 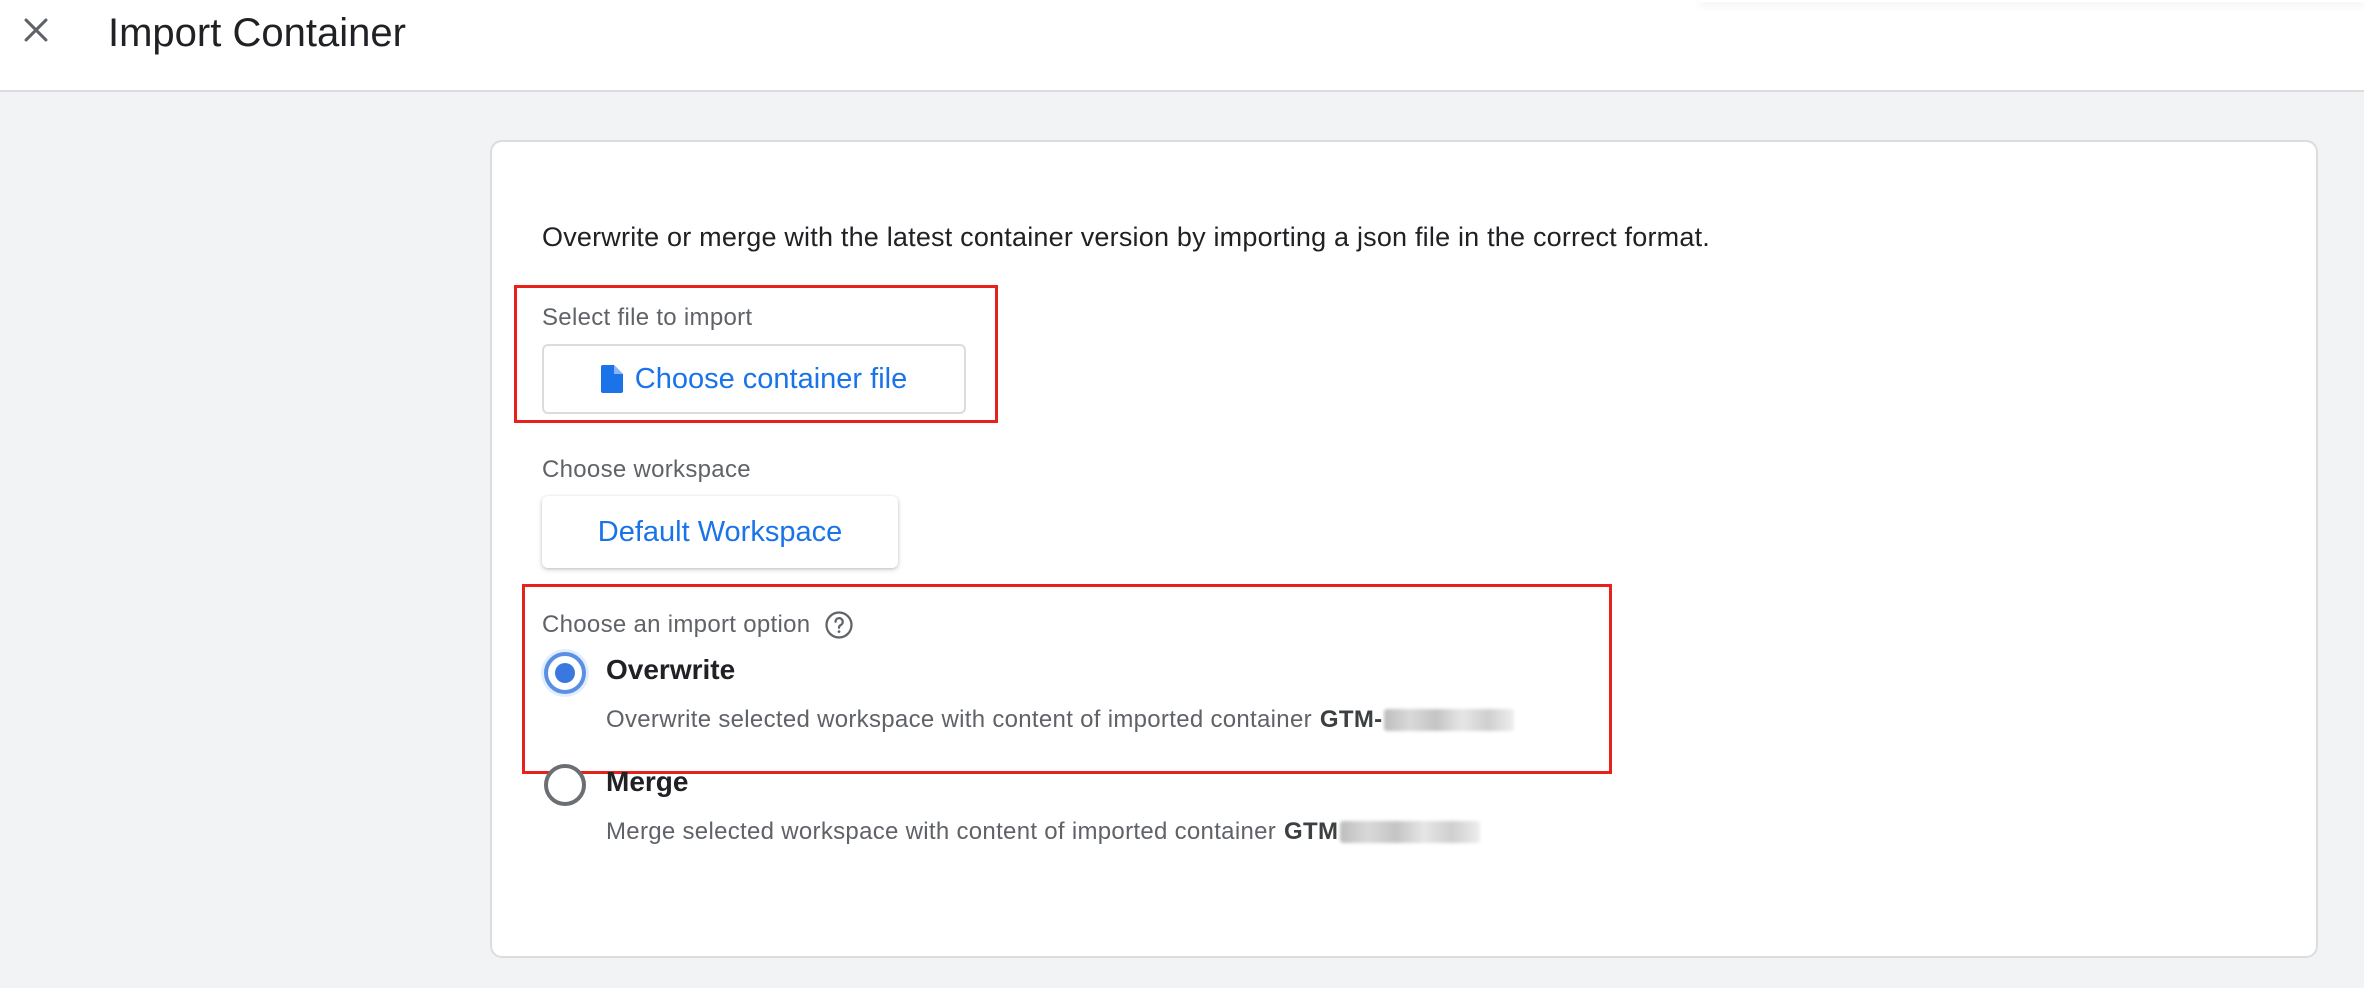 I want to click on merge-radio, so click(x=565, y=785).